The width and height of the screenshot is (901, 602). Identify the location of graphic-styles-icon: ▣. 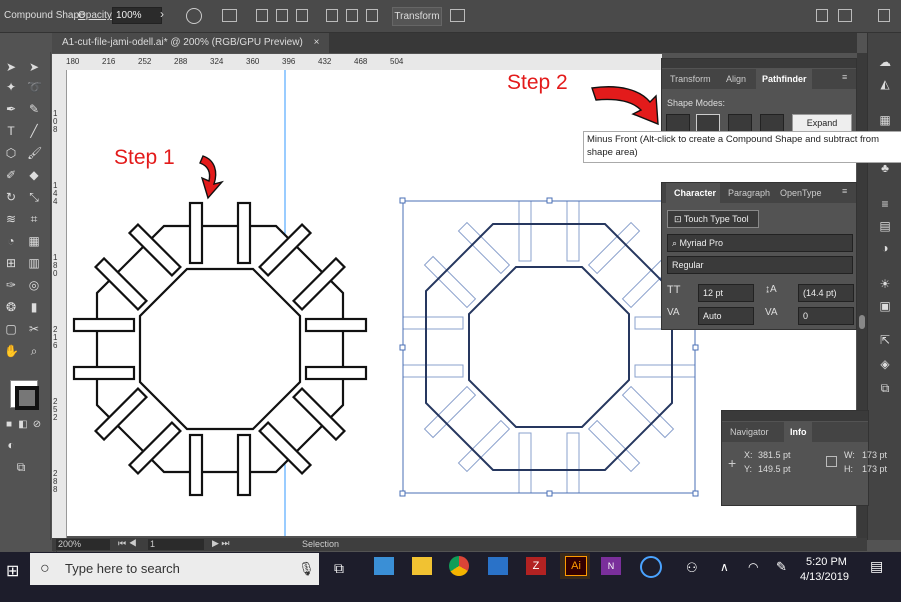
(885, 306).